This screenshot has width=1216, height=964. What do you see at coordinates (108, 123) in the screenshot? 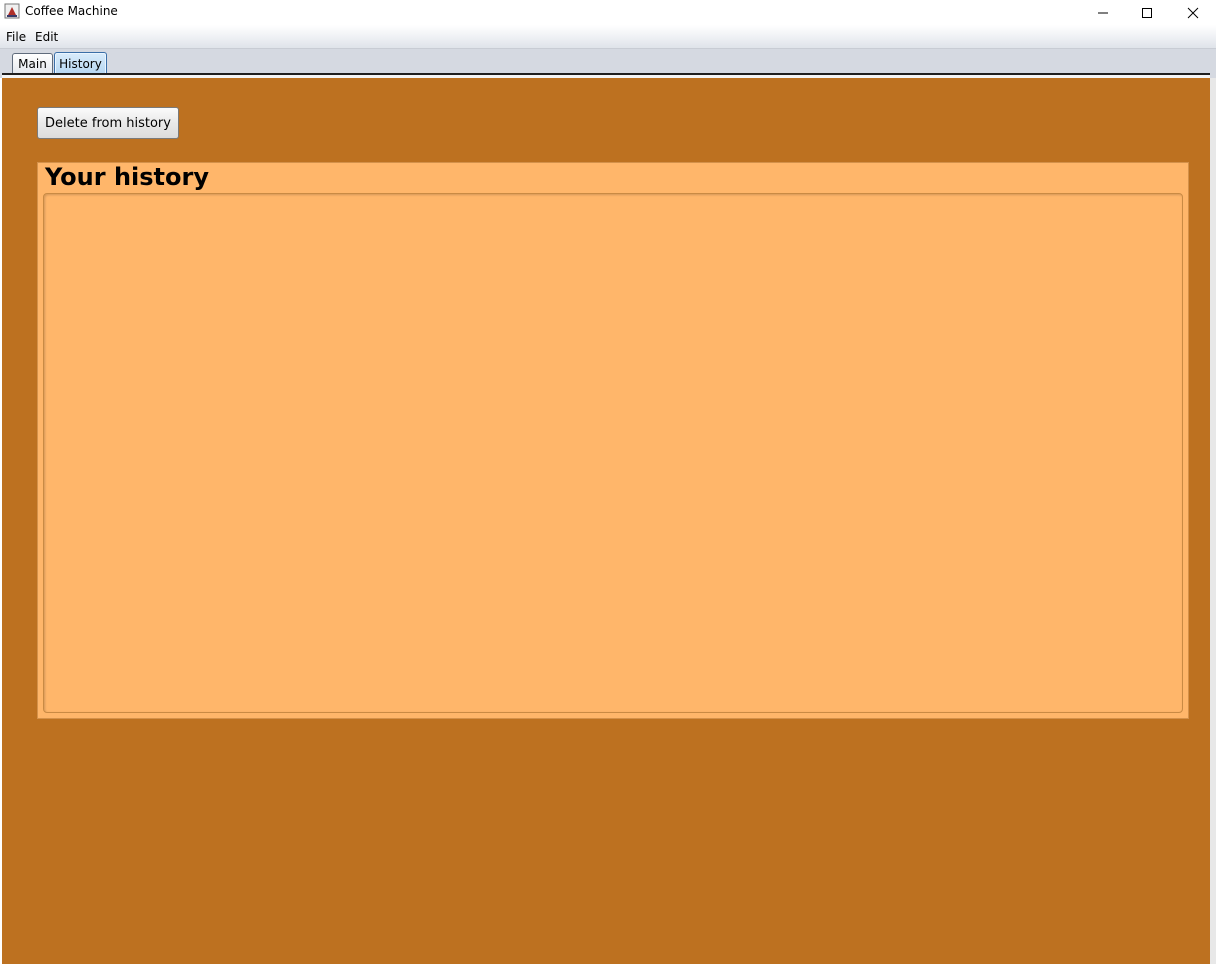
I see `delete-from-history-button: Delete from history` at bounding box center [108, 123].